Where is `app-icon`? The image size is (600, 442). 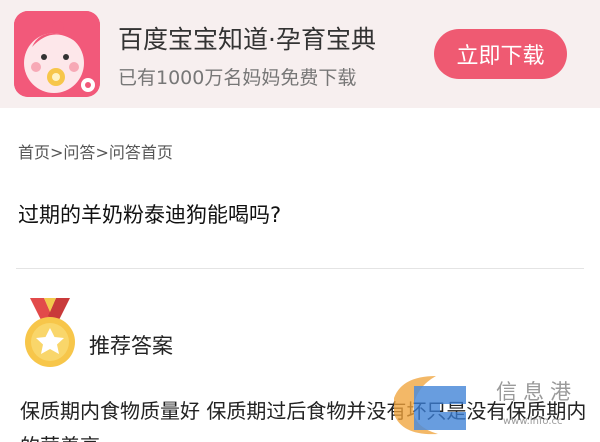 app-icon is located at coordinates (57, 54).